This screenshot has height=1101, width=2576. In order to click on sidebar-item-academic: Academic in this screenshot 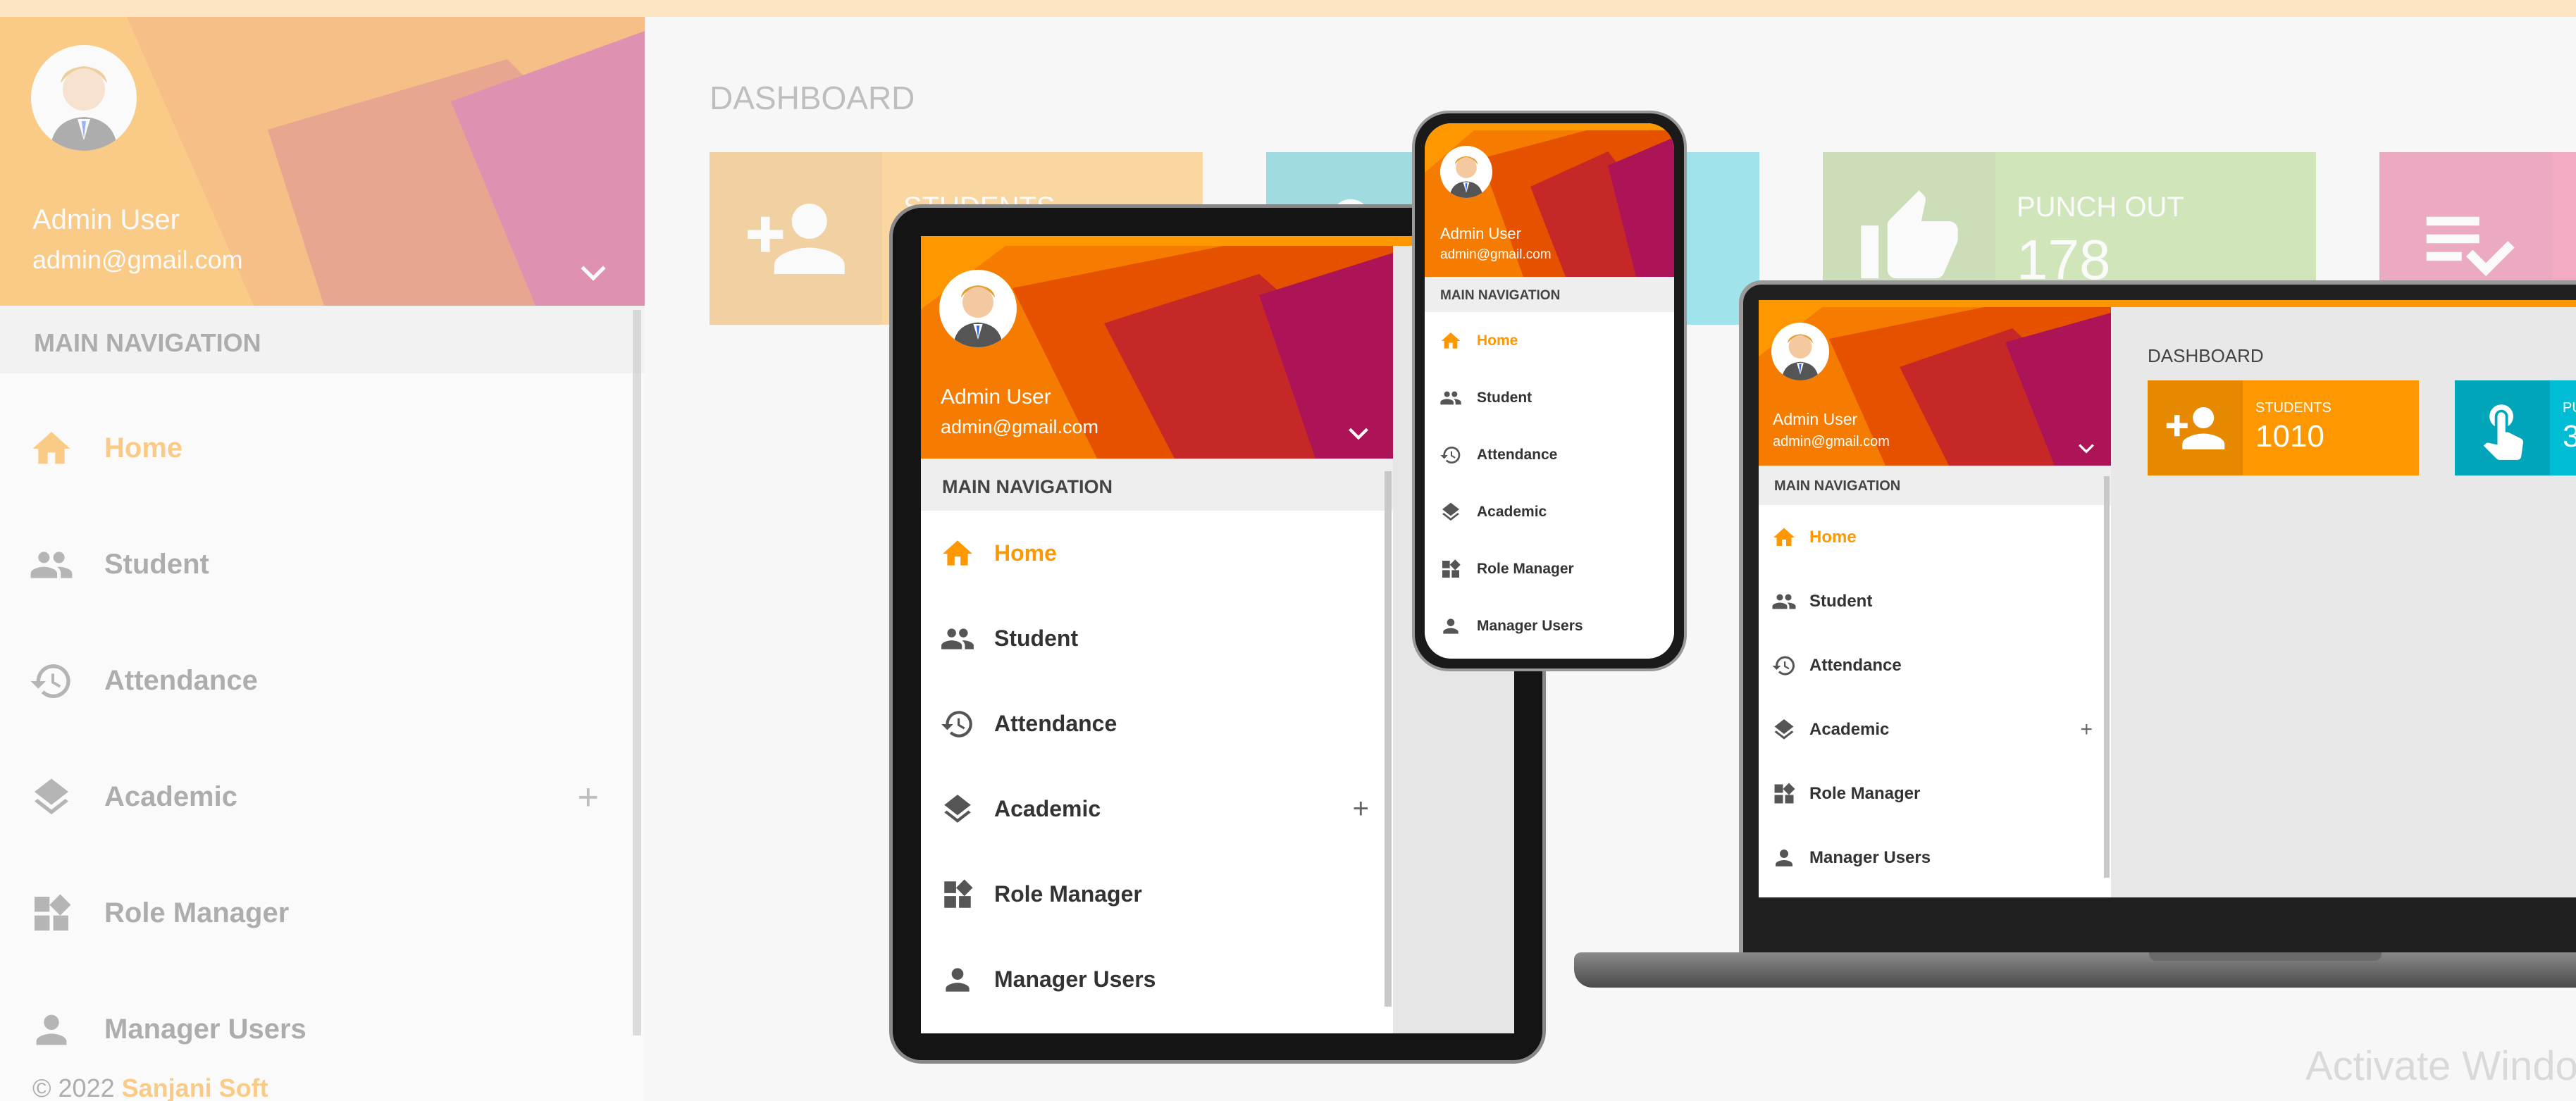, I will do `click(1549, 512)`.